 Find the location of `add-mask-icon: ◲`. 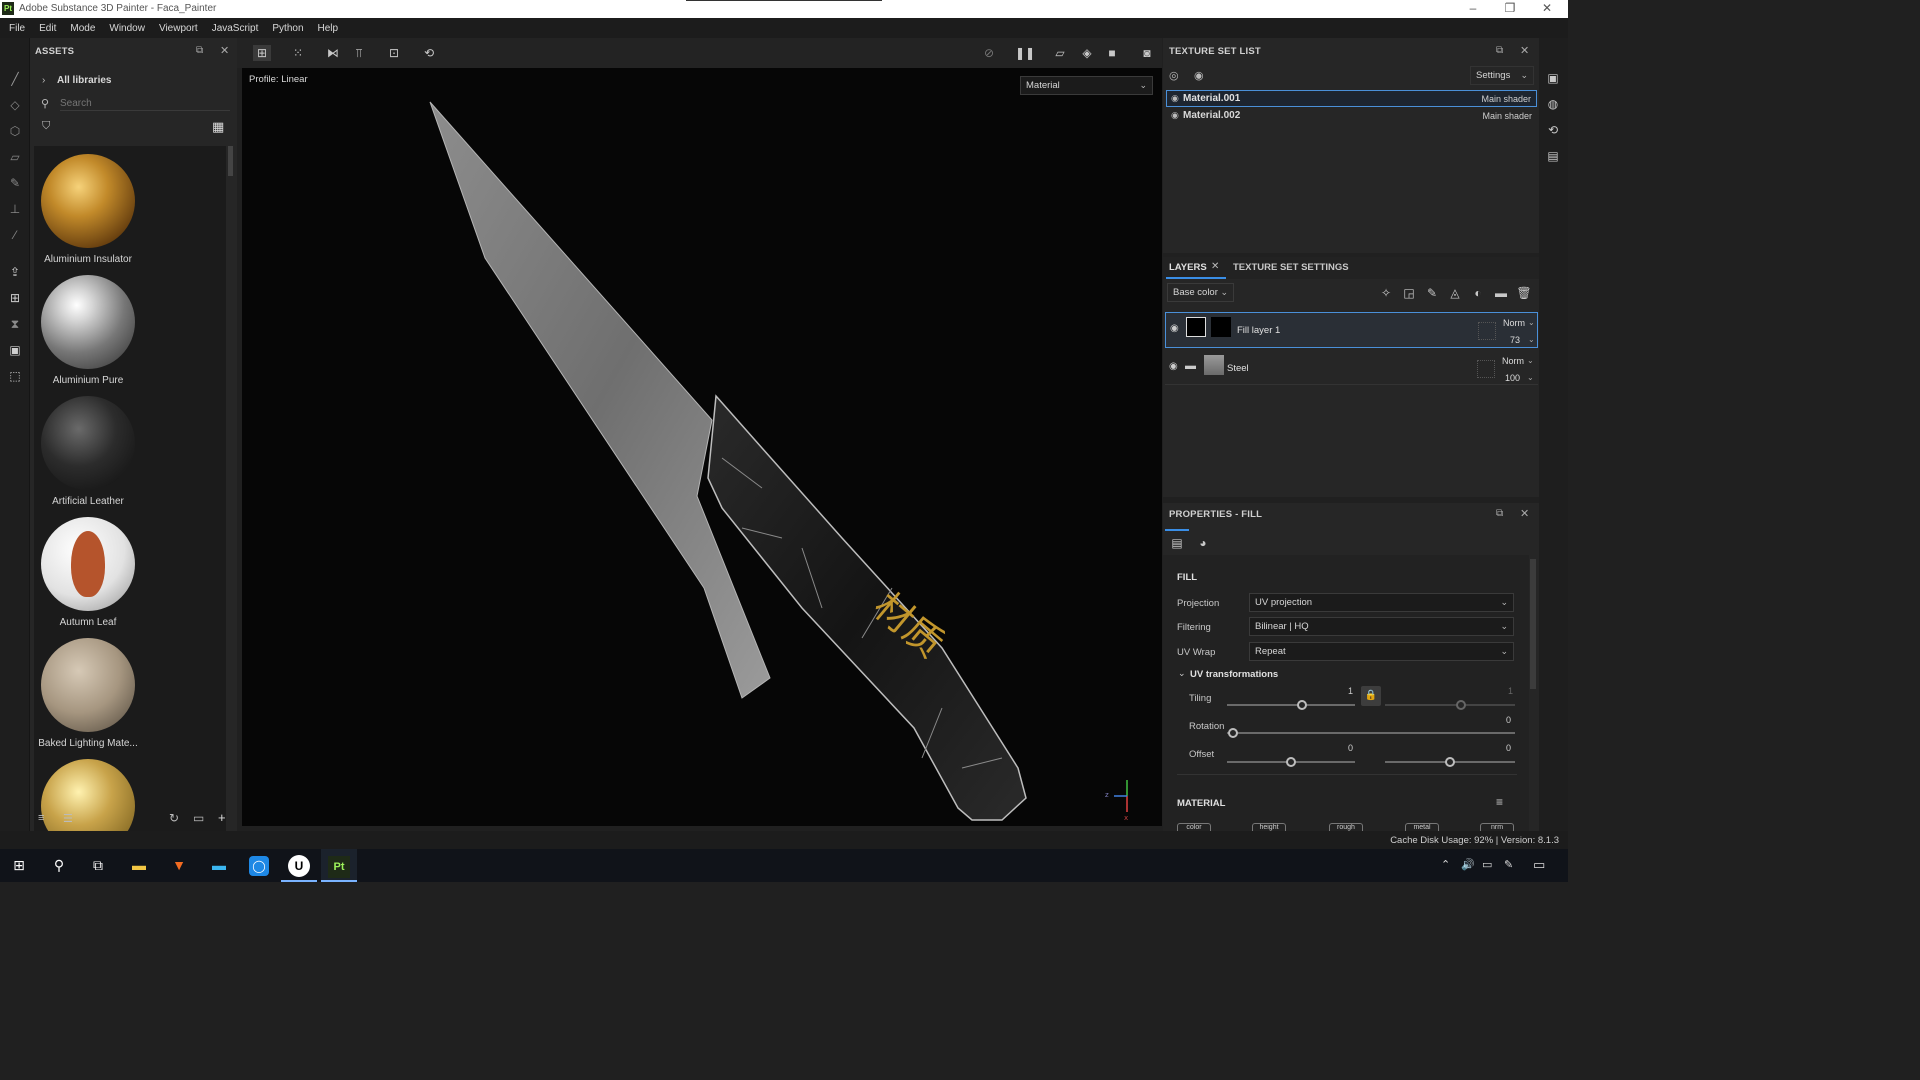

add-mask-icon: ◲ is located at coordinates (1409, 293).